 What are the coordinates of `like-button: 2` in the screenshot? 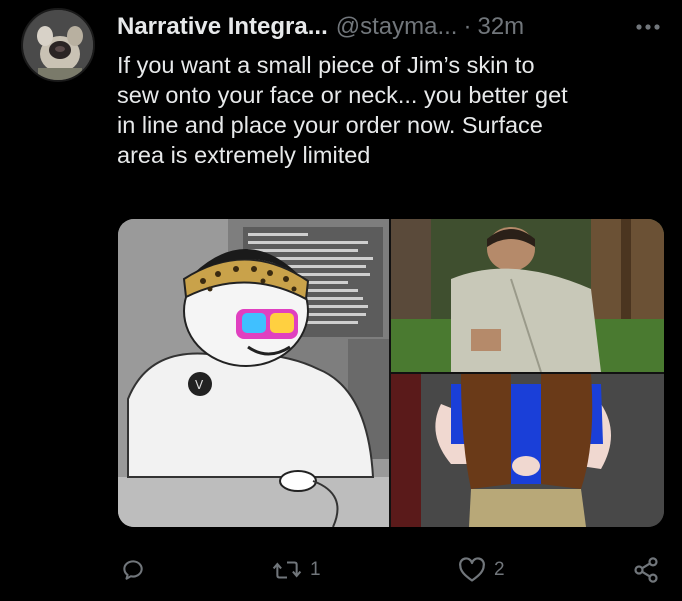 It's located at (481, 570).